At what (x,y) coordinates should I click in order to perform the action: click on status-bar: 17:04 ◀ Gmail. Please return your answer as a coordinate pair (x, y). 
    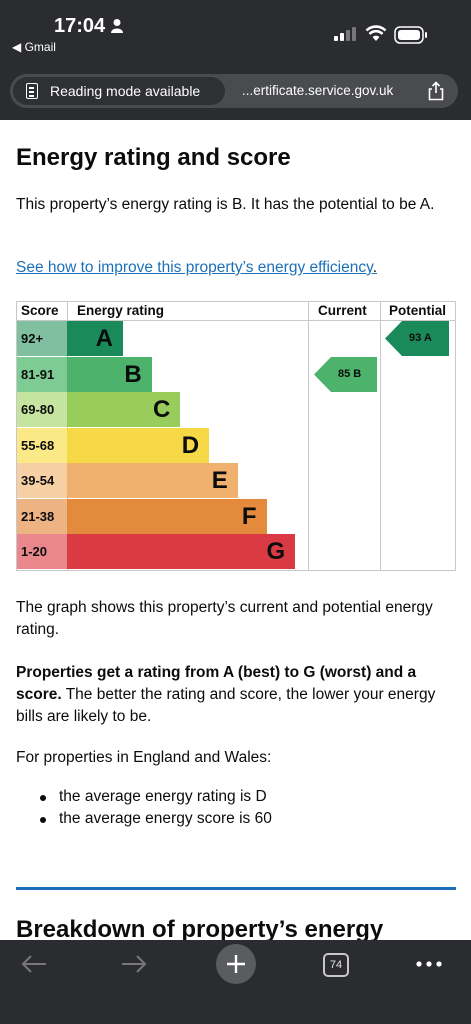
    Looking at the image, I should click on (235, 31).